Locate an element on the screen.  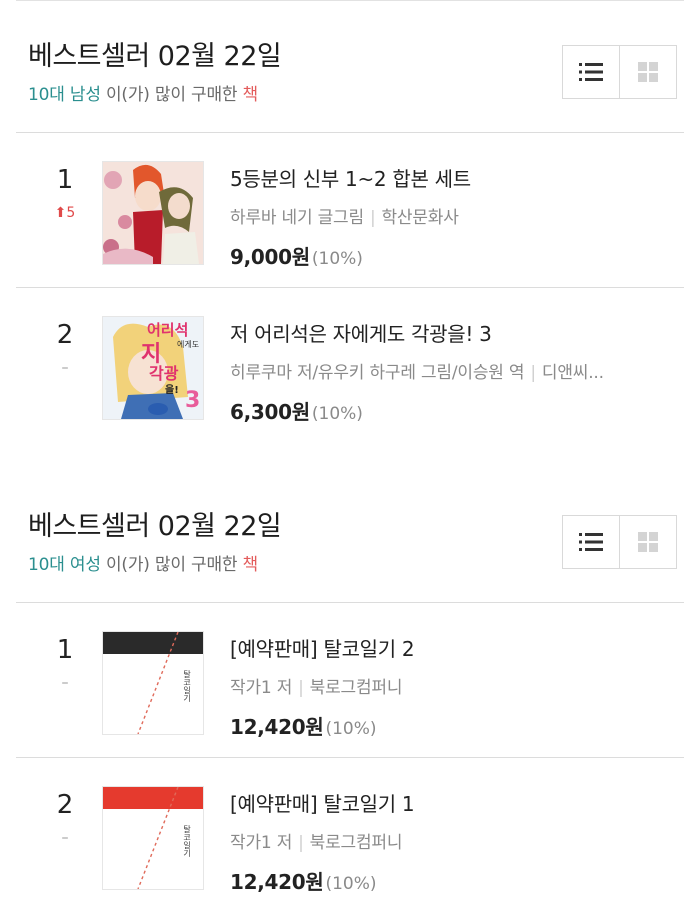
book-title: 5등분의 신부 1~2 합본 세트 is located at coordinates (350, 177).